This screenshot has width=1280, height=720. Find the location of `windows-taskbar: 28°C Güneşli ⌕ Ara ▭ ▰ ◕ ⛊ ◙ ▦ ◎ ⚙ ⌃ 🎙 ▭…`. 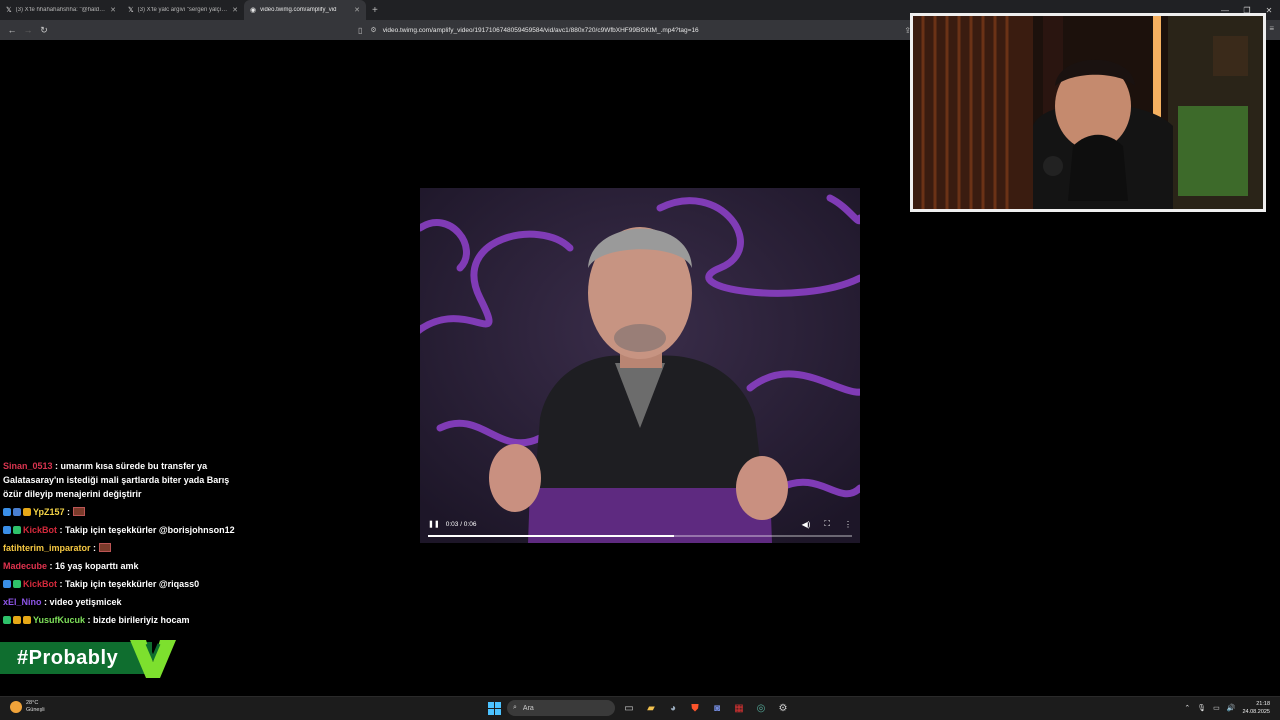

windows-taskbar: 28°C Güneşli ⌕ Ara ▭ ▰ ◕ ⛊ ◙ ▦ ◎ ⚙ ⌃ 🎙 ▭… is located at coordinates (640, 708).